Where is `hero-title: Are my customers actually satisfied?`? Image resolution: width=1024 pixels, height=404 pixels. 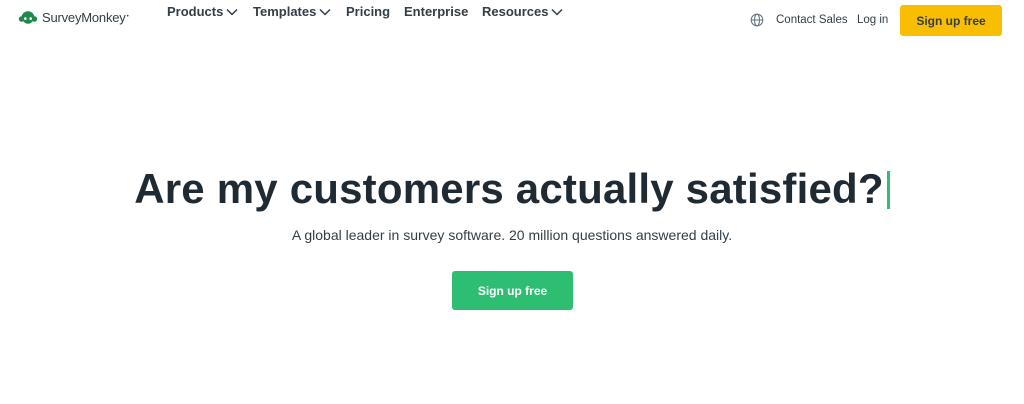
hero-title: Are my customers actually satisfied? is located at coordinates (512, 189).